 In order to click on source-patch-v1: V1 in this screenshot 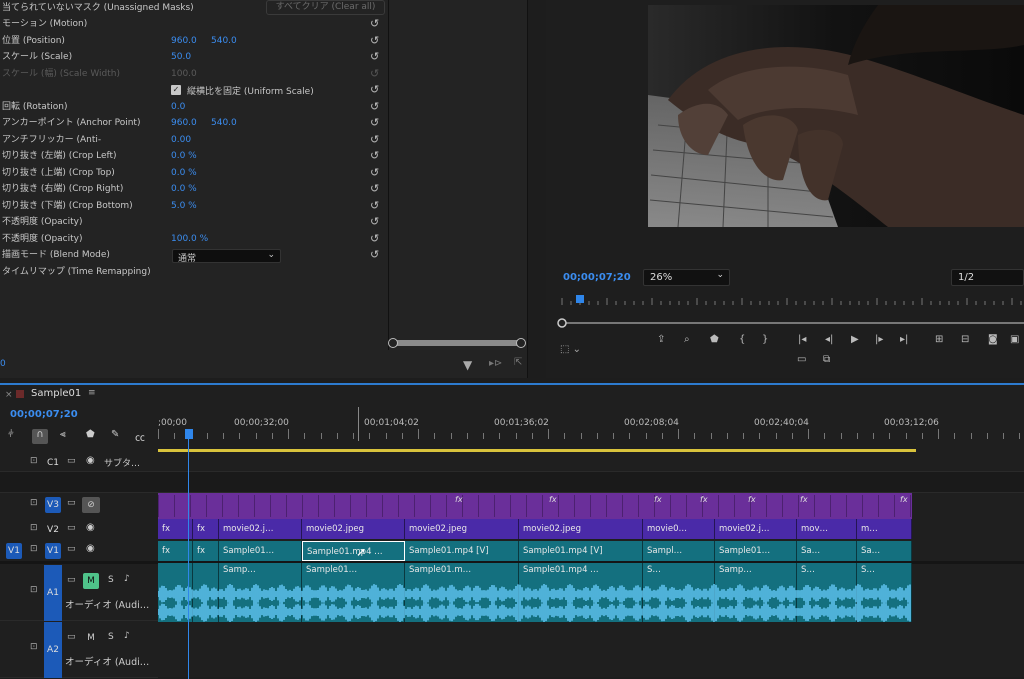, I will do `click(14, 551)`.